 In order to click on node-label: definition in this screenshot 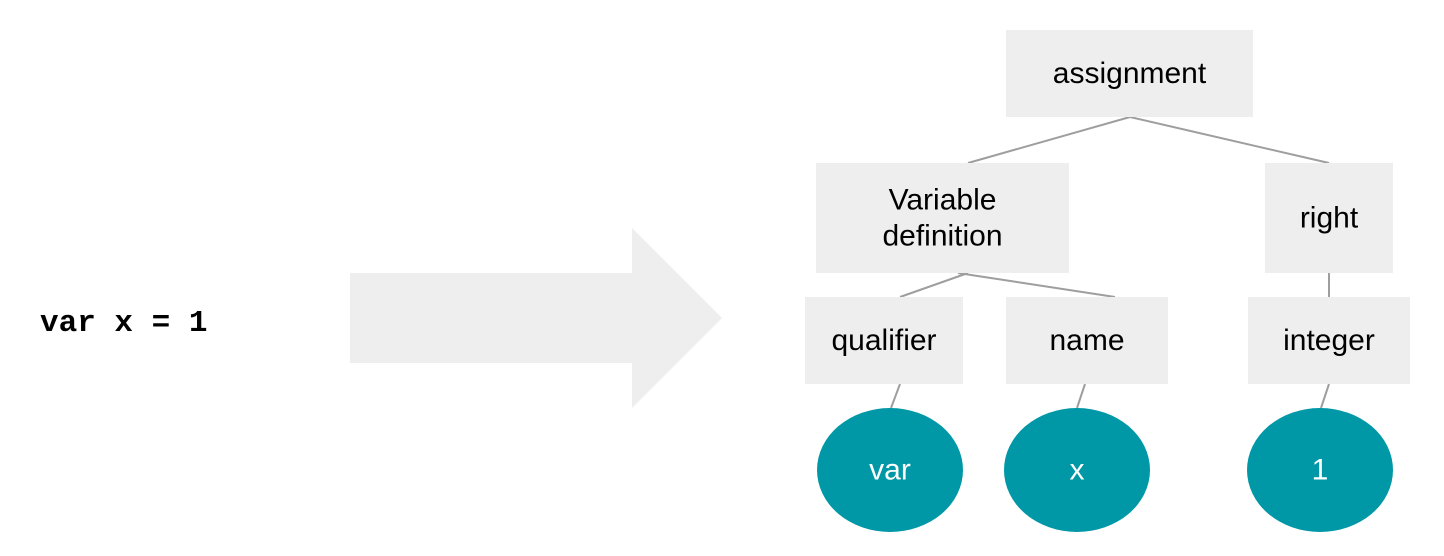, I will do `click(942, 236)`.